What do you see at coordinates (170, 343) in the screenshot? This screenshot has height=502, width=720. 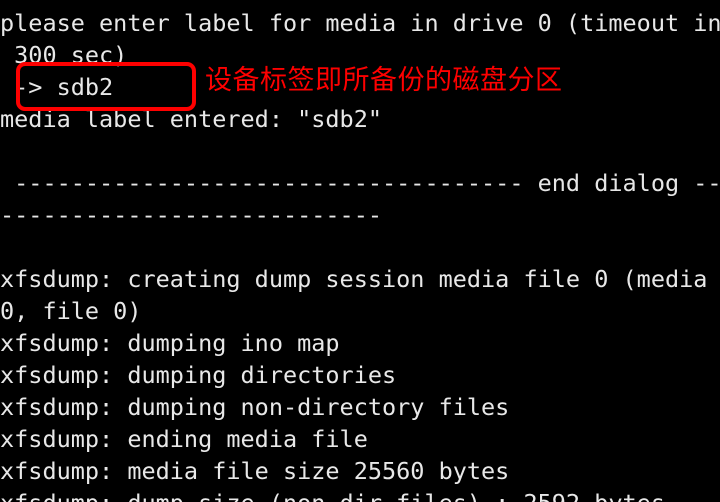 I see `terminal-line: xfsdump: dumping ino map` at bounding box center [170, 343].